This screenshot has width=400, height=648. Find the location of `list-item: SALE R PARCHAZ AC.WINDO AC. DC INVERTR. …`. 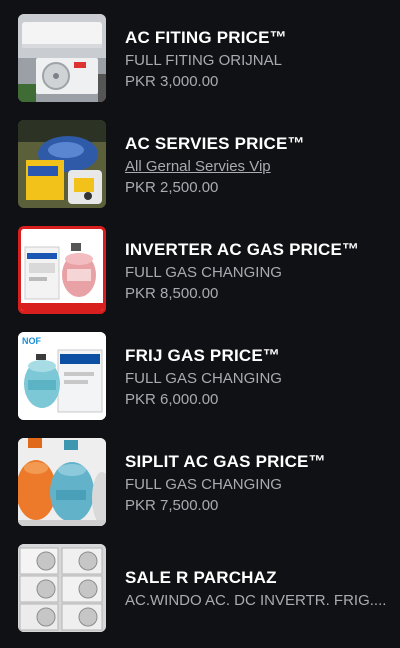

list-item: SALE R PARCHAZ AC.WINDO AC. DC INVERTR. … is located at coordinates (200, 592).